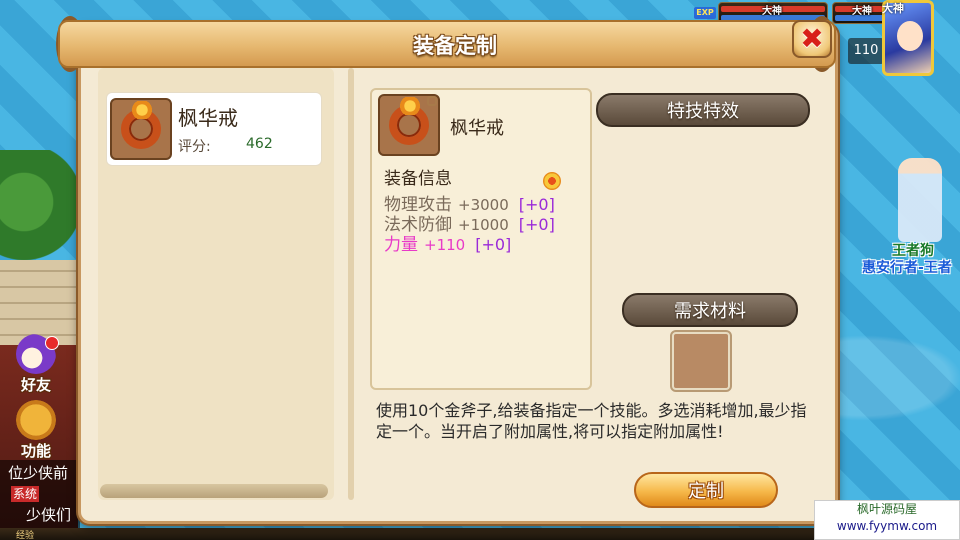  I want to click on watermark-url: www.fyymw.com, so click(887, 526).